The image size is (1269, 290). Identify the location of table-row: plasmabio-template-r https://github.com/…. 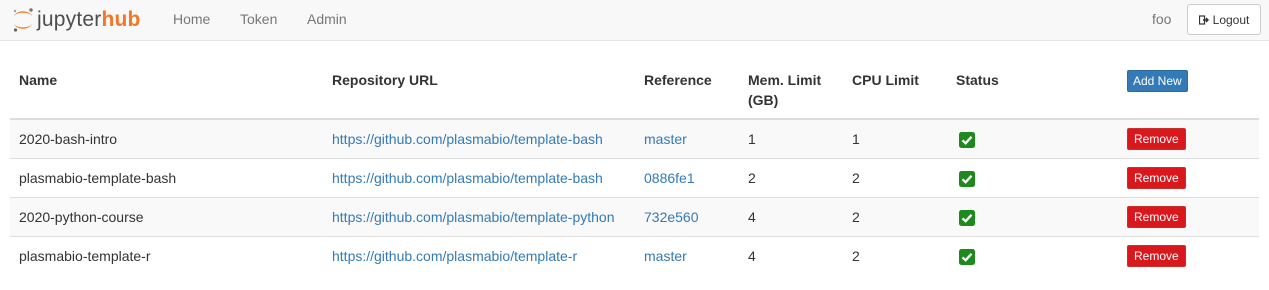
(634, 255).